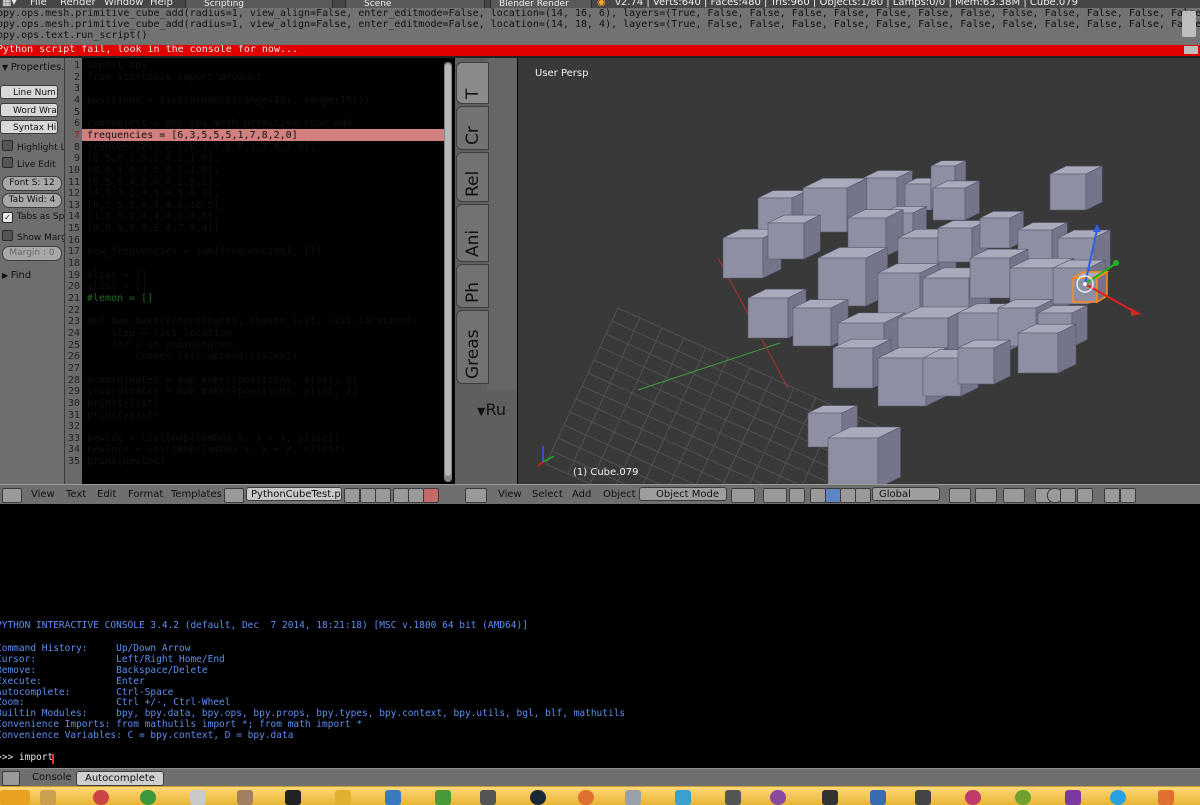  Describe the element at coordinates (32, 183) in the screenshot. I see `font-size-field: Font S: 12` at that location.